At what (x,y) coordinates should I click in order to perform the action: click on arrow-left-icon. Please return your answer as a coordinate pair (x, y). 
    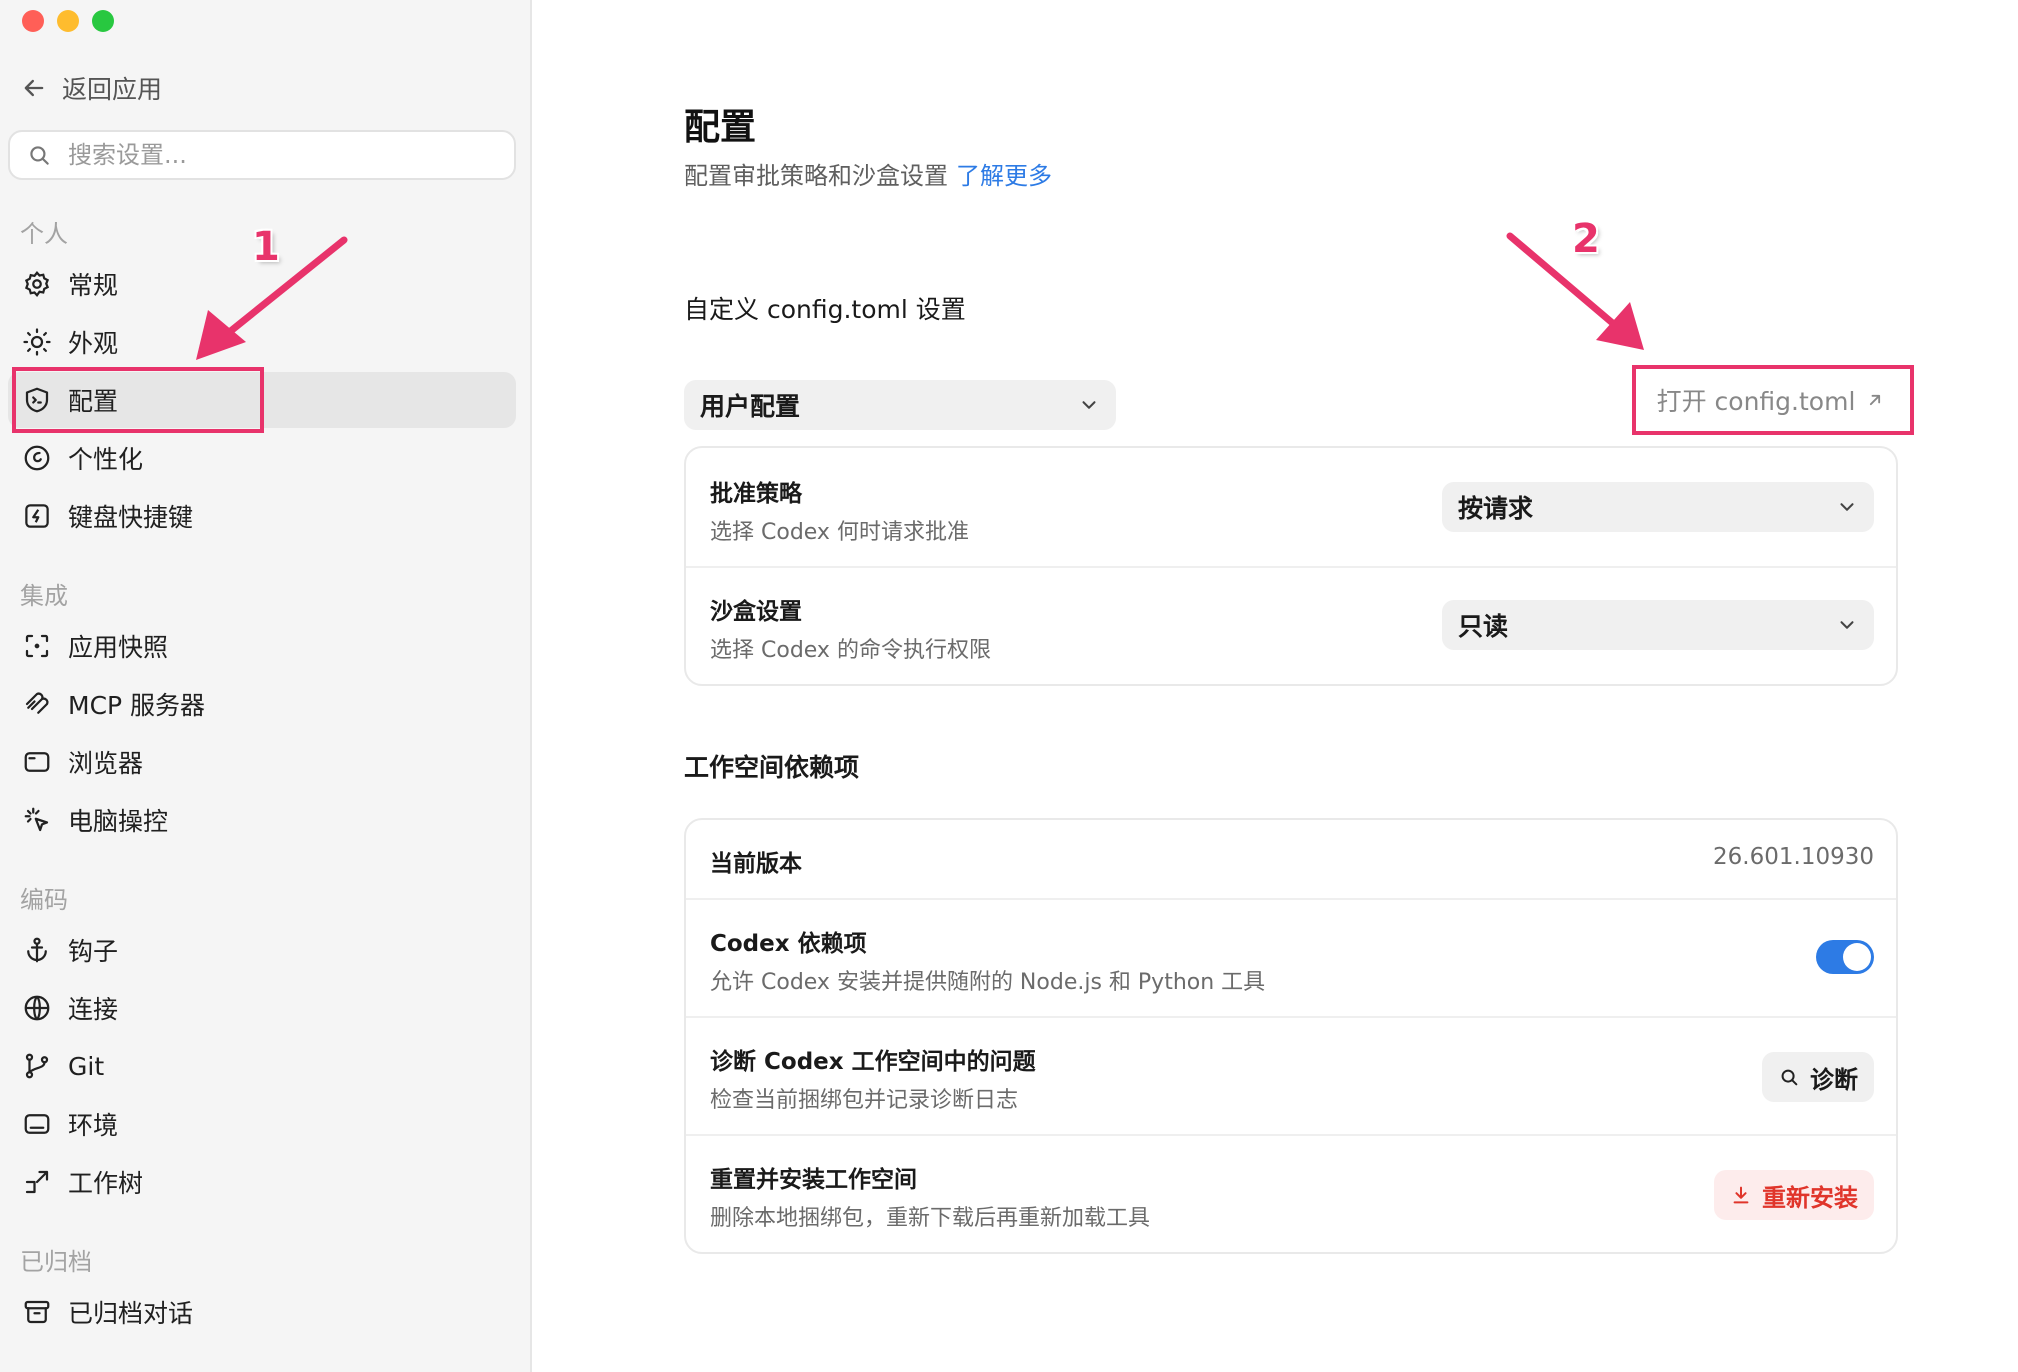
    Looking at the image, I should click on (34, 88).